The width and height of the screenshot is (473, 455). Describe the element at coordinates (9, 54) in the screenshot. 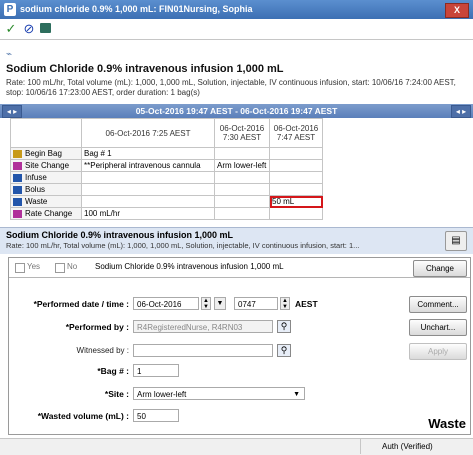

I see `infusion-icon: ⌁` at that location.